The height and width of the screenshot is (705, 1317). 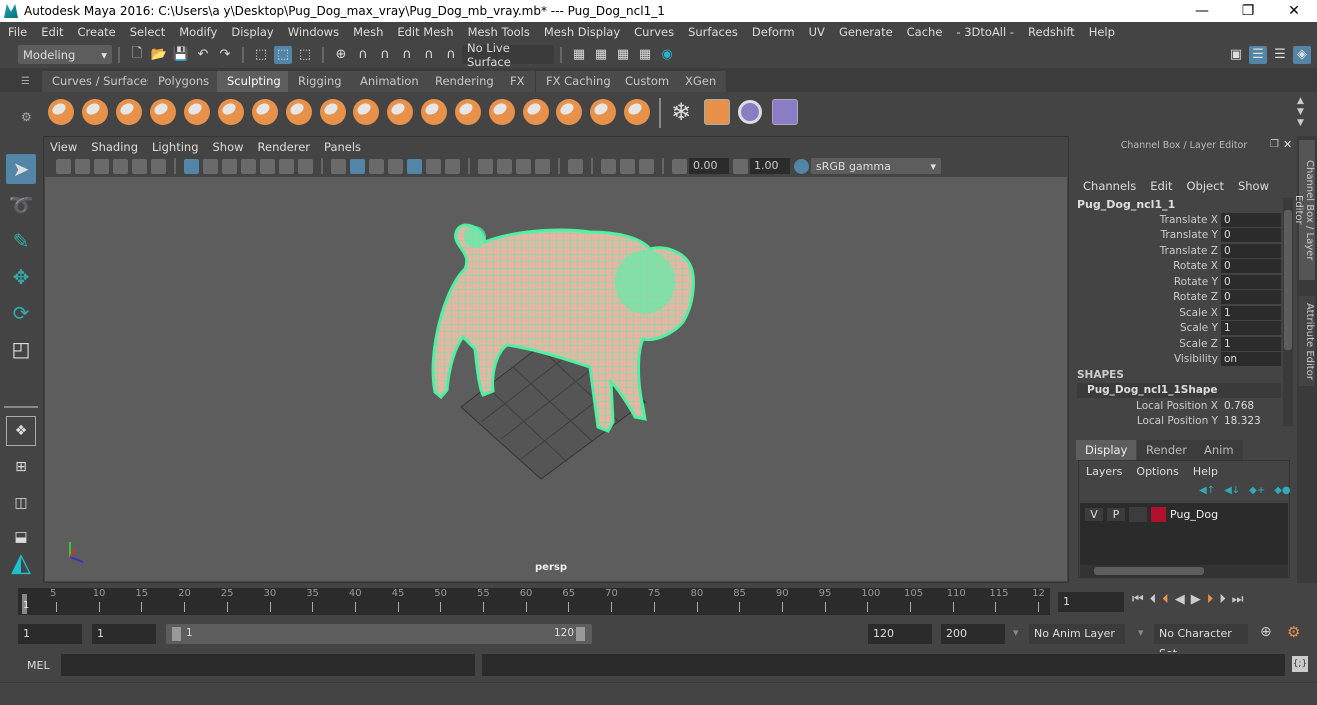 I want to click on menu-mesh-tools: Mesh Tools, so click(x=499, y=32).